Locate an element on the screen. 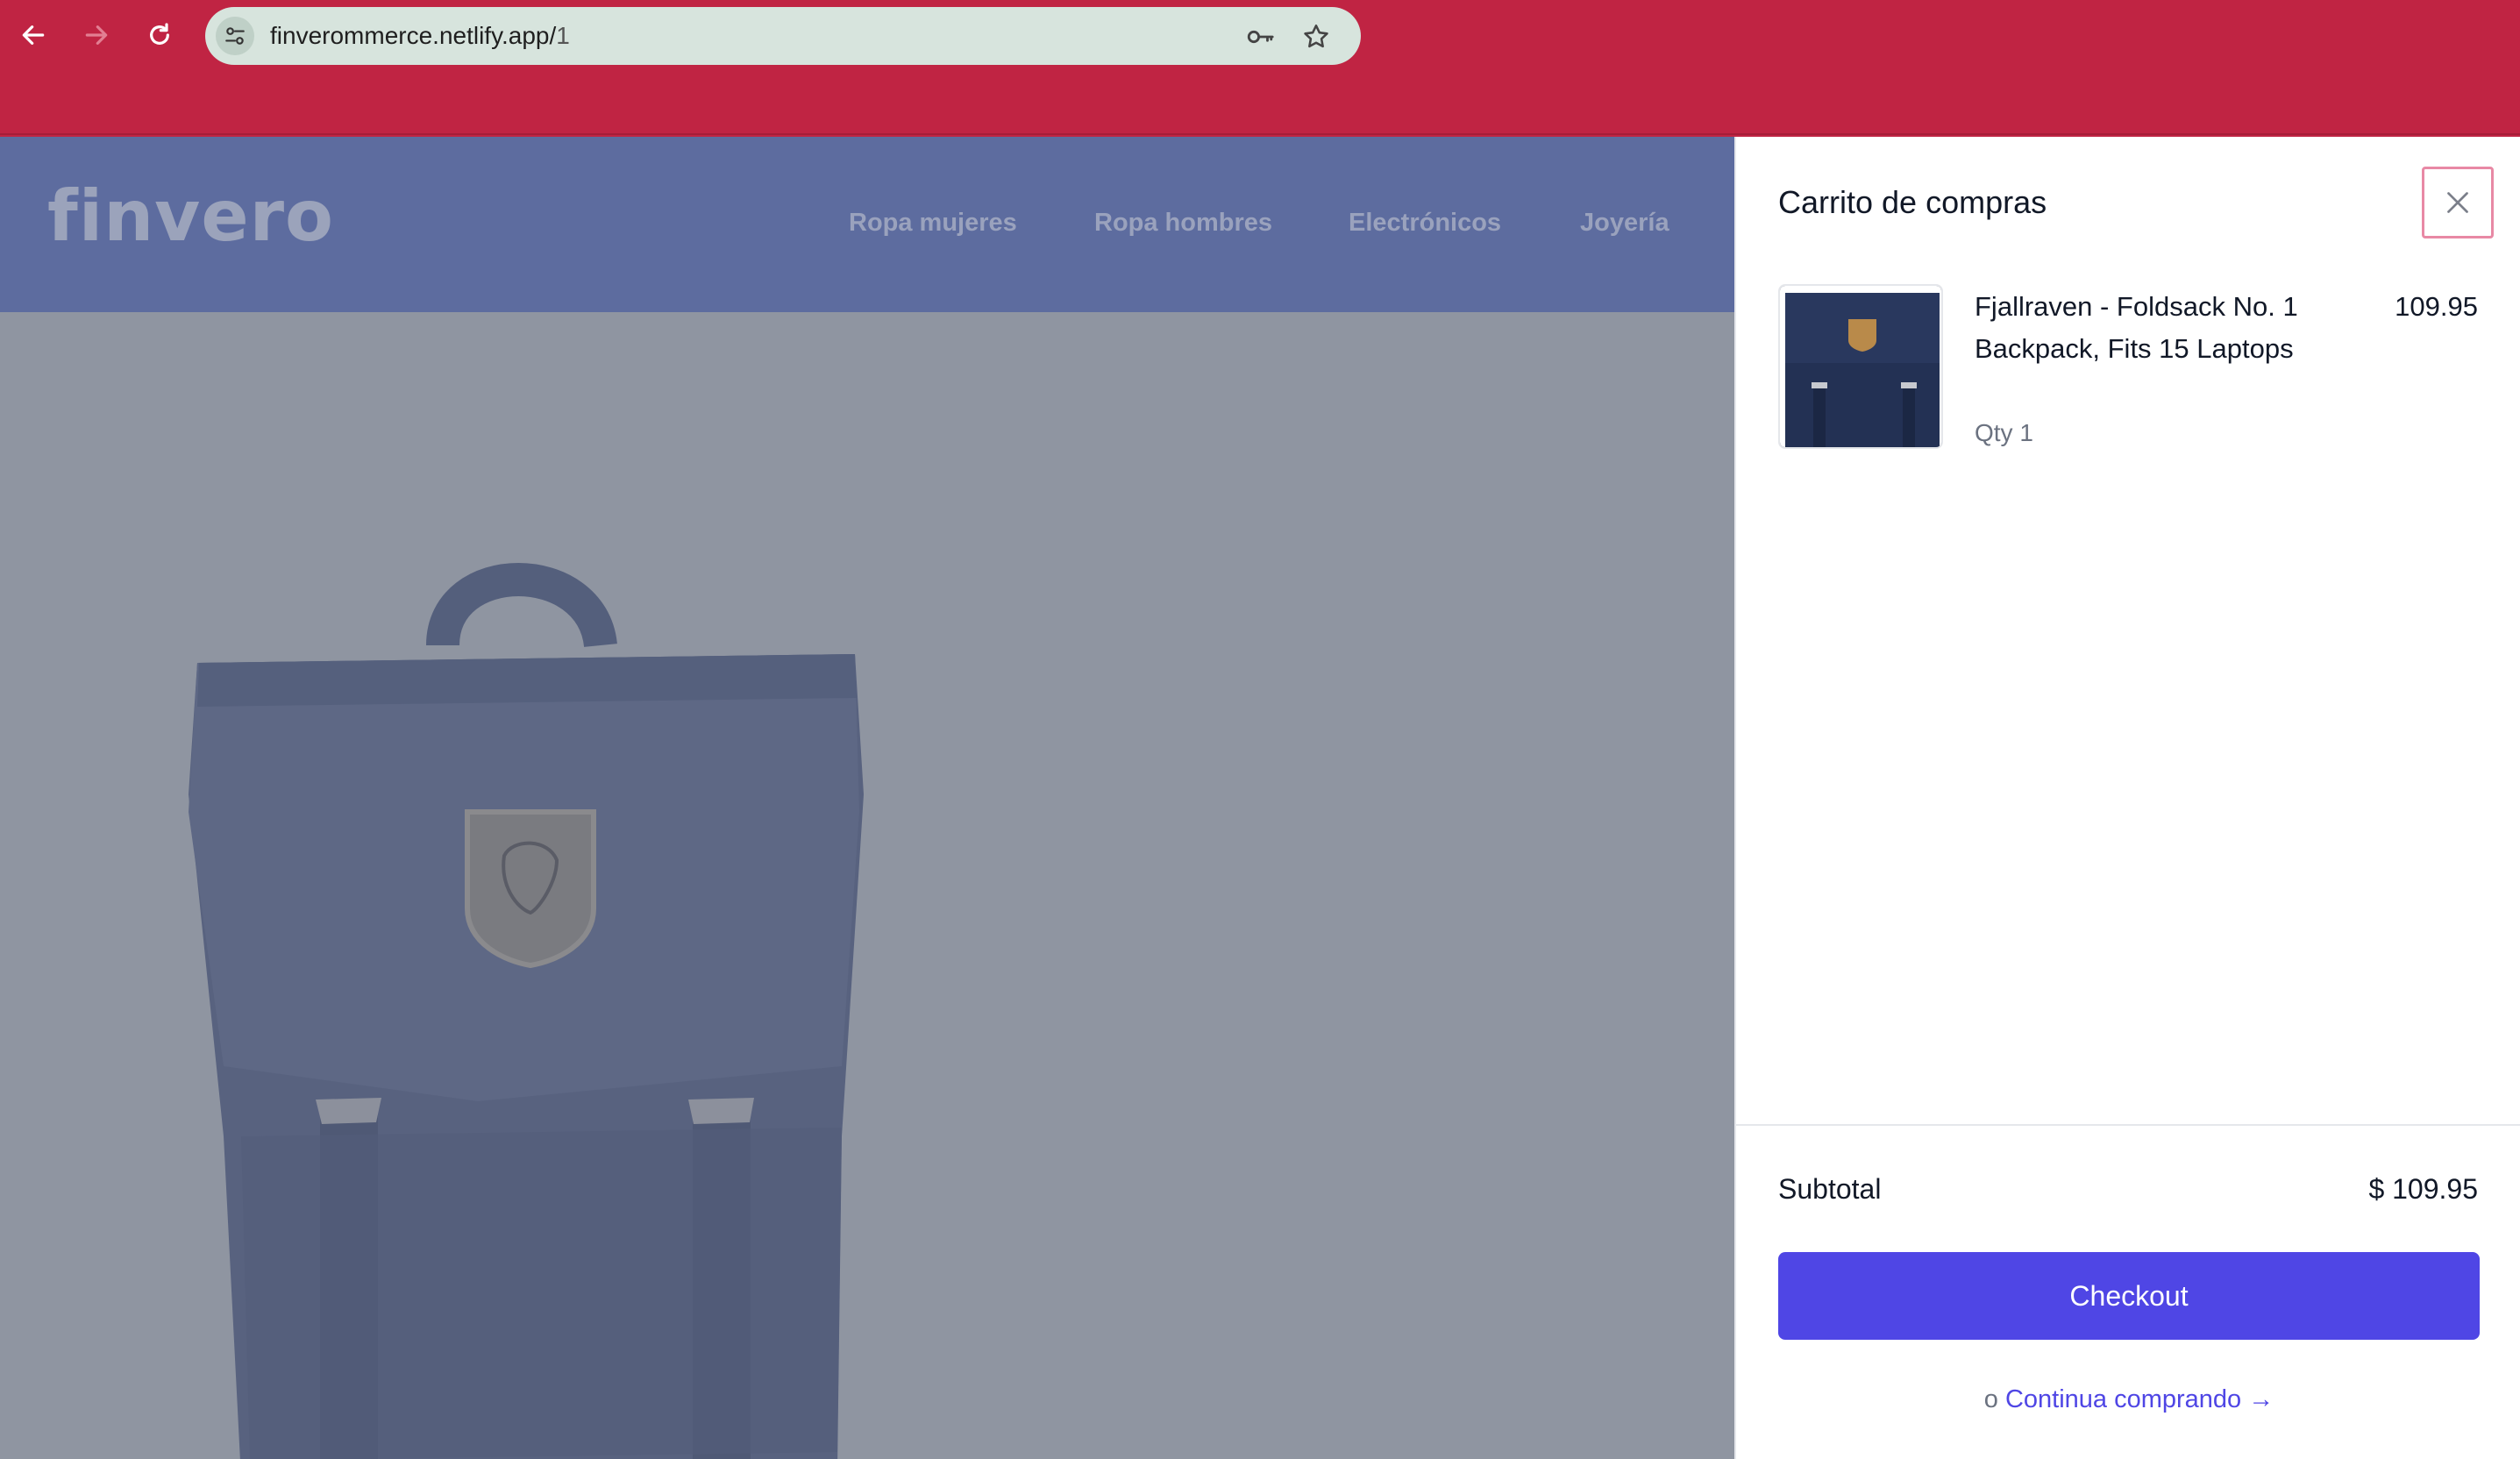 The width and height of the screenshot is (2520, 1459). url-path: 1 is located at coordinates (563, 35).